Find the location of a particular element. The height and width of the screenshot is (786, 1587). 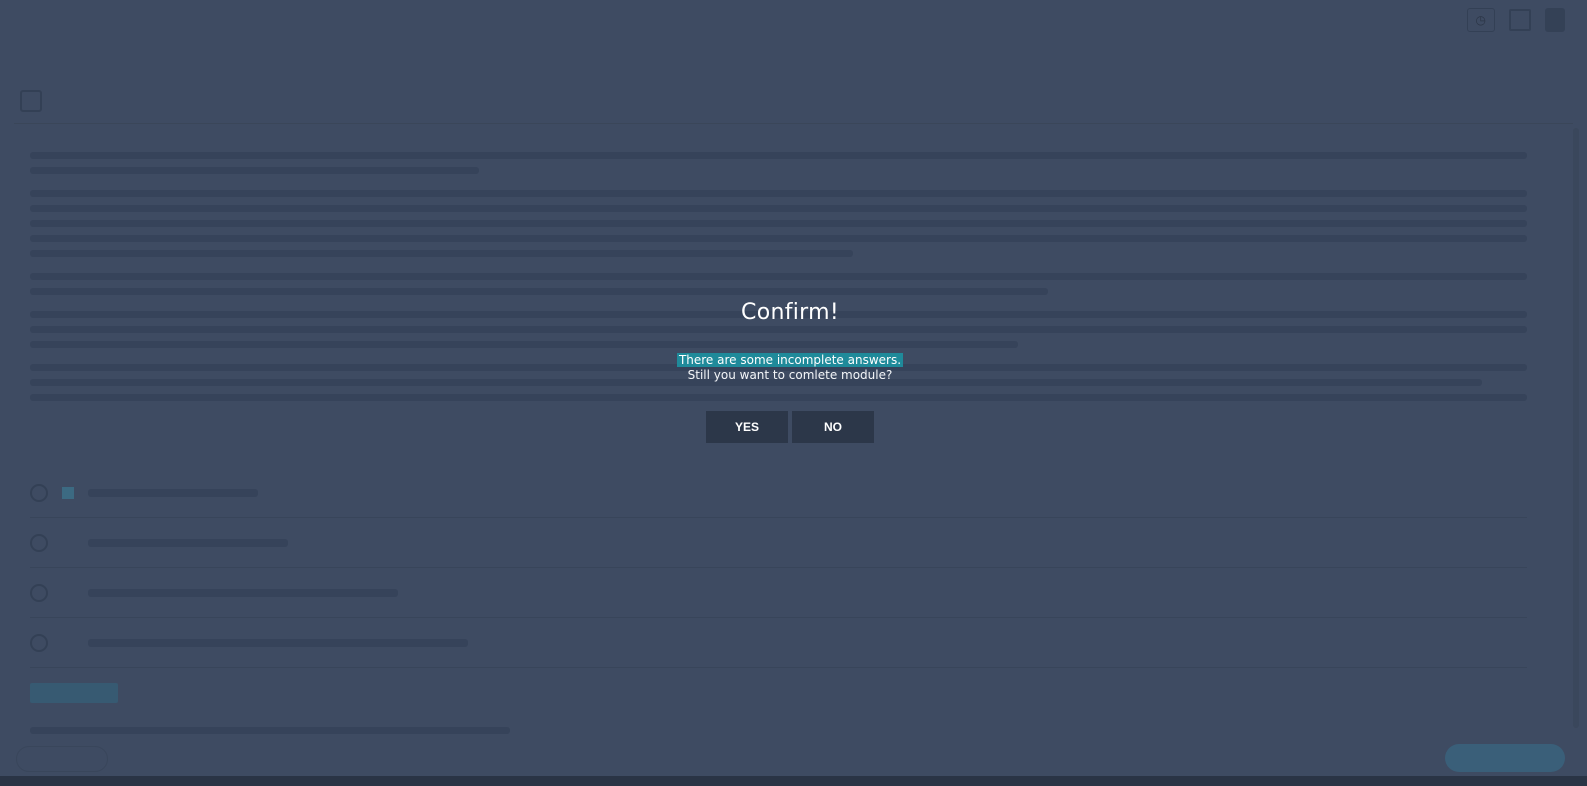

bookmark-icon is located at coordinates (31, 100).